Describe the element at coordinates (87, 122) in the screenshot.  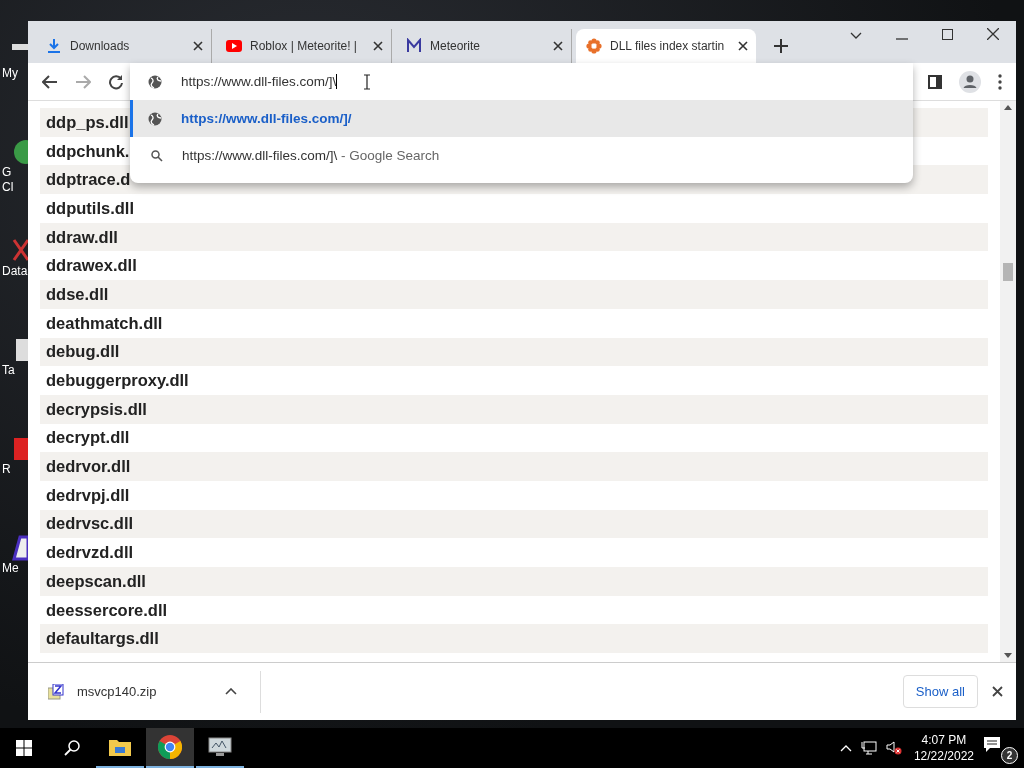
I see `file-link: ddp_ps.dll` at that location.